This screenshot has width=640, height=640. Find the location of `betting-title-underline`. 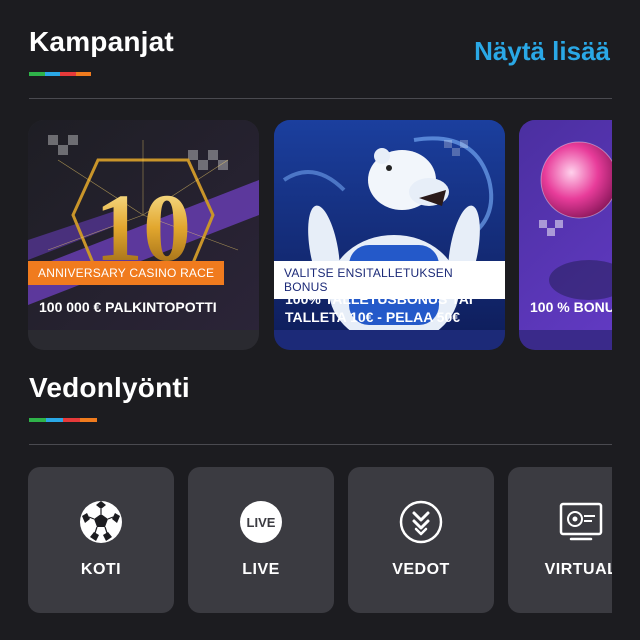

betting-title-underline is located at coordinates (63, 420).